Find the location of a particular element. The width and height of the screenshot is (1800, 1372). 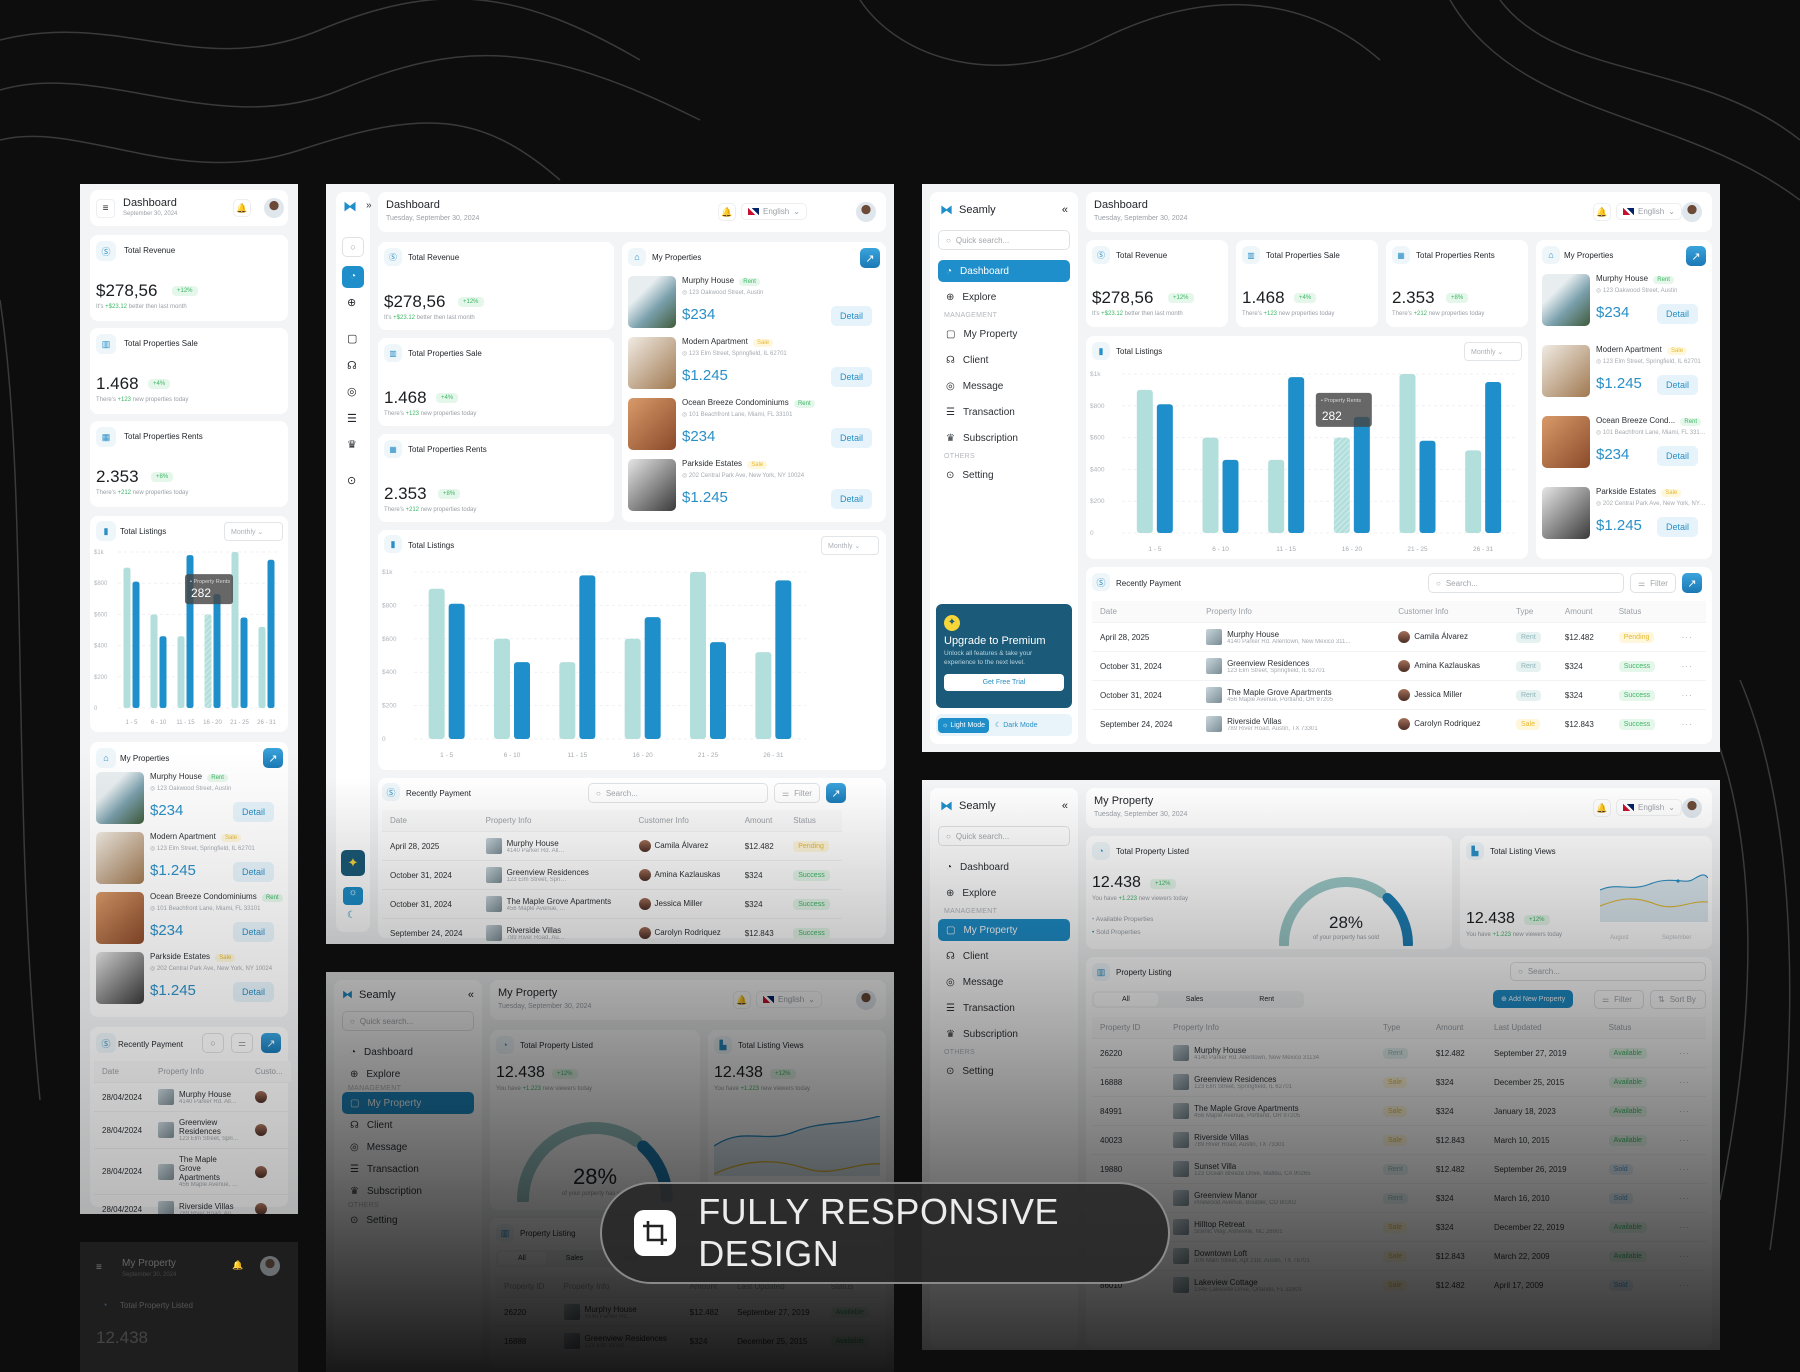

document-icon: ▢ is located at coordinates (352, 338).